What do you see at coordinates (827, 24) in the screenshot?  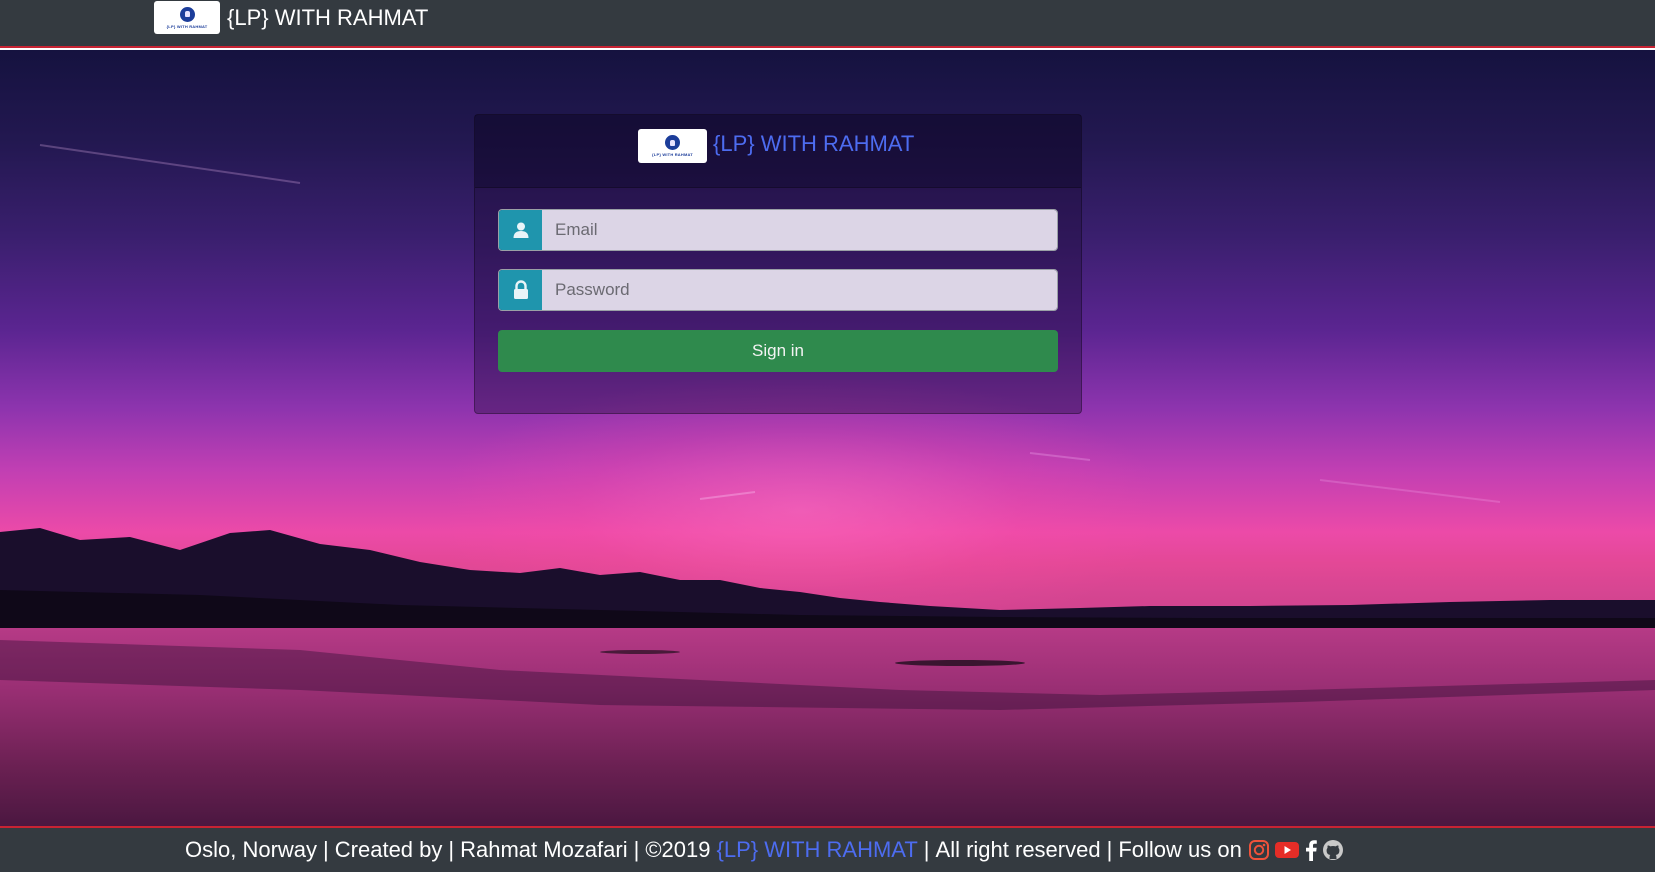 I see `top-navbar: {LP} WITH RAHMAT {LP} WITH RAHMAT` at bounding box center [827, 24].